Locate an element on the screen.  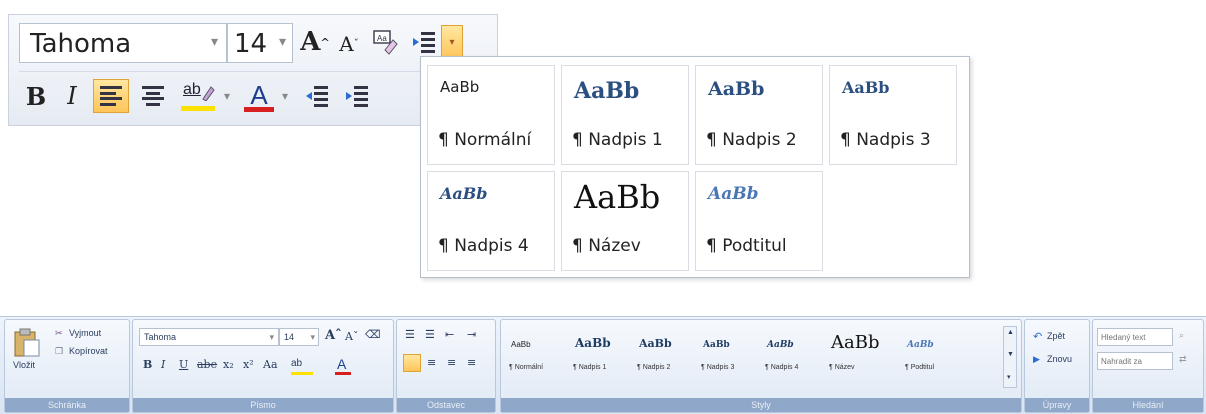
more-options-button: ▾ is located at coordinates (452, 42).